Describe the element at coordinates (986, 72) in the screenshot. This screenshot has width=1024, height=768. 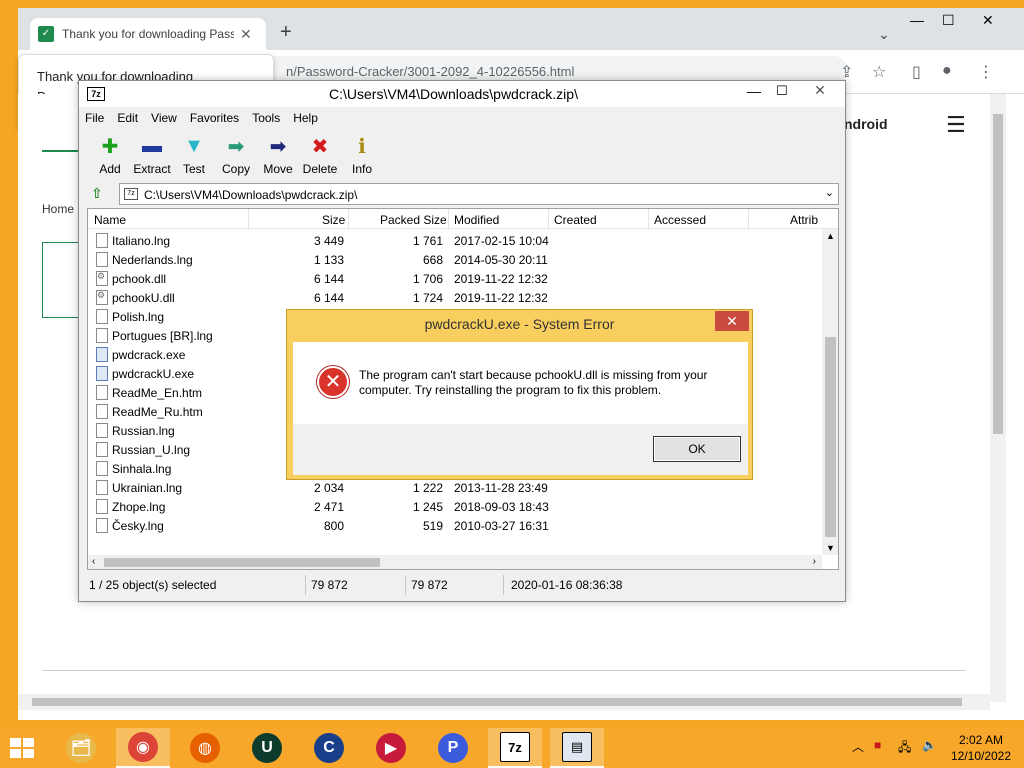
I see `menu-kebab-icon: ⋮` at that location.